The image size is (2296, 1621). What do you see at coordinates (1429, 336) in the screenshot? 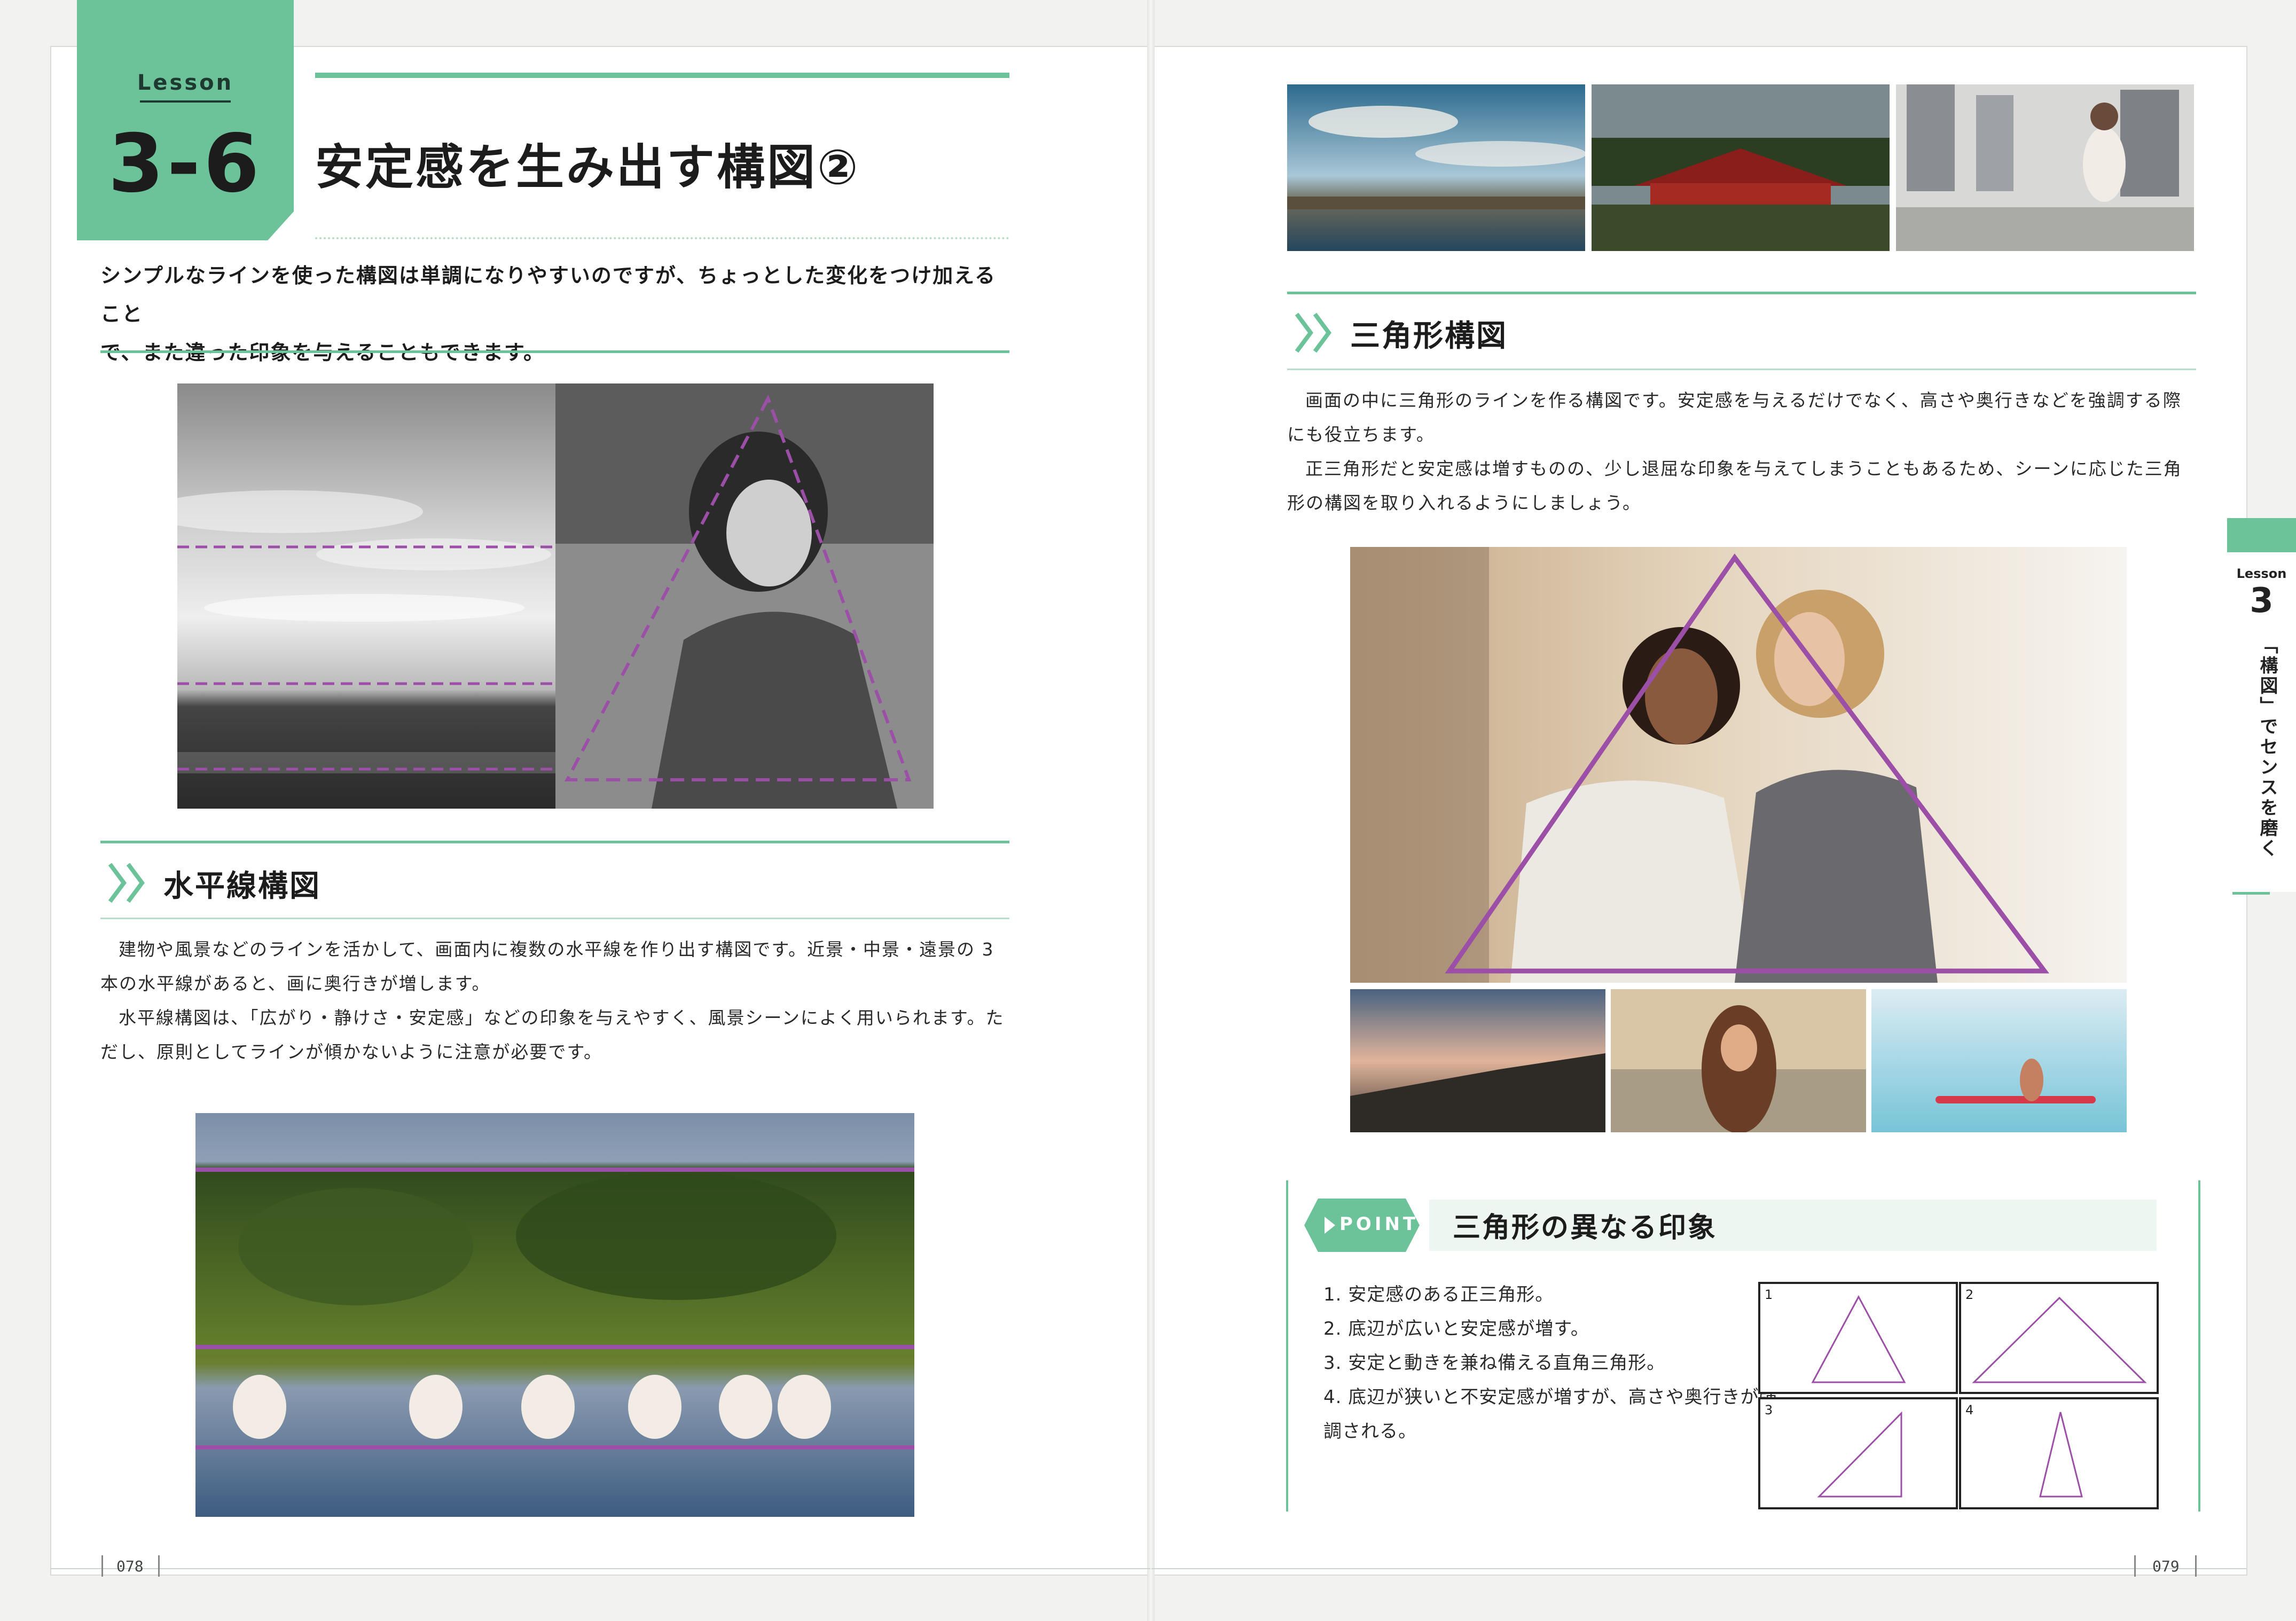
I see `section-heading-triangle: 三角形構図` at bounding box center [1429, 336].